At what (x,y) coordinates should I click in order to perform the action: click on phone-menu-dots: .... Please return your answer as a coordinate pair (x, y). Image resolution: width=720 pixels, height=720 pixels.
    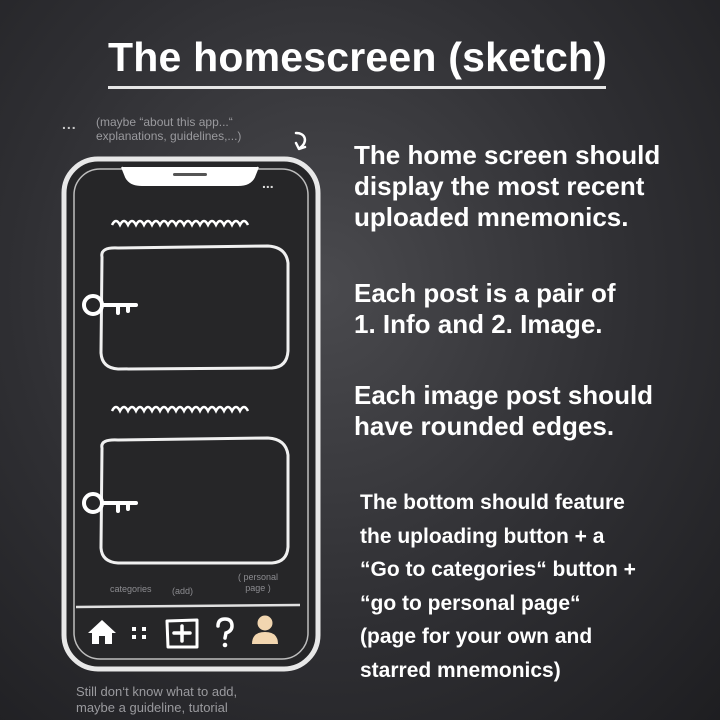
    Looking at the image, I should click on (268, 183).